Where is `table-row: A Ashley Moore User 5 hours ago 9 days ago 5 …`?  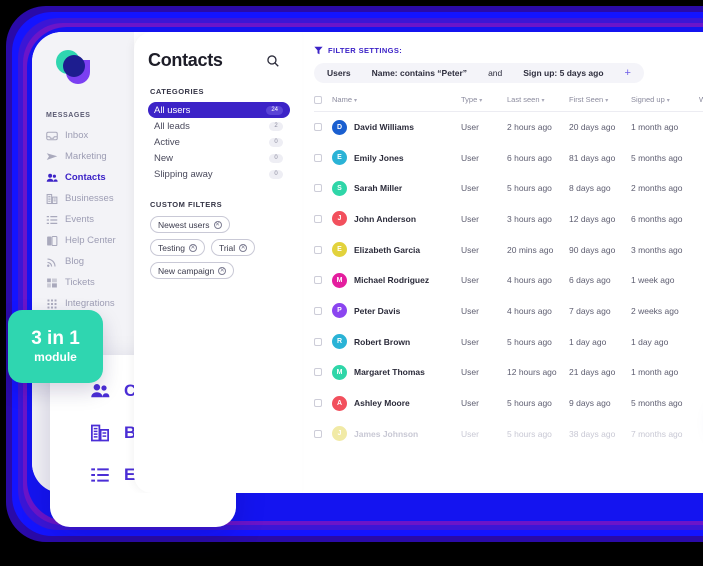
table-row: A Ashley Moore User 5 hours ago 9 days ago 5 … is located at coordinates (508, 403).